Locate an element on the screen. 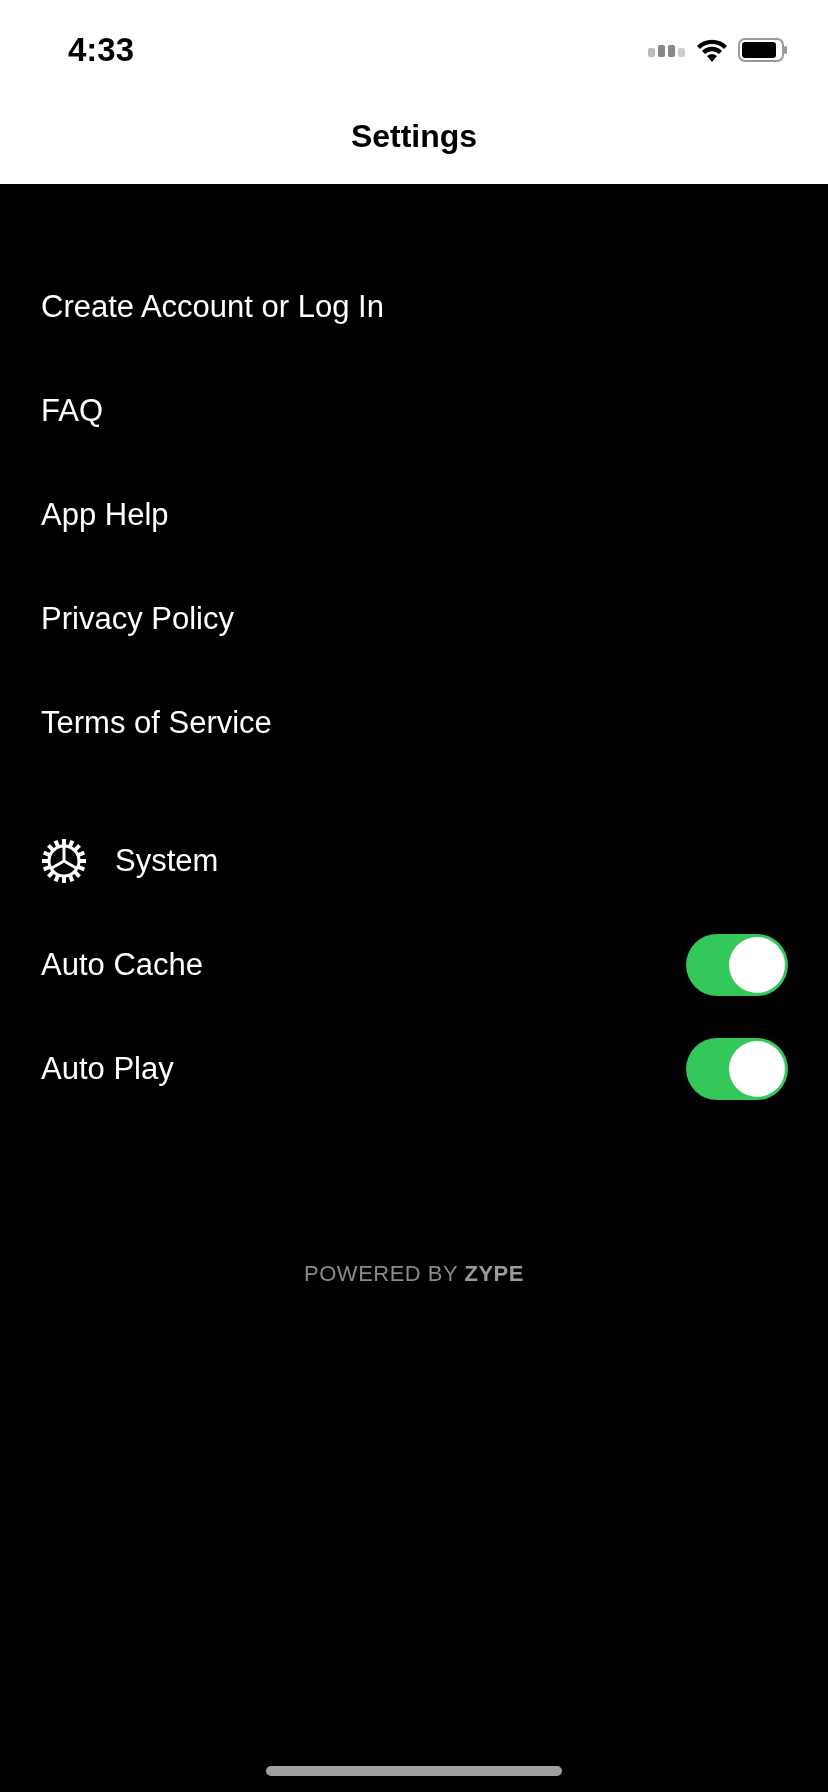 Image resolution: width=828 pixels, height=1792 pixels. section-title: System is located at coordinates (167, 861).